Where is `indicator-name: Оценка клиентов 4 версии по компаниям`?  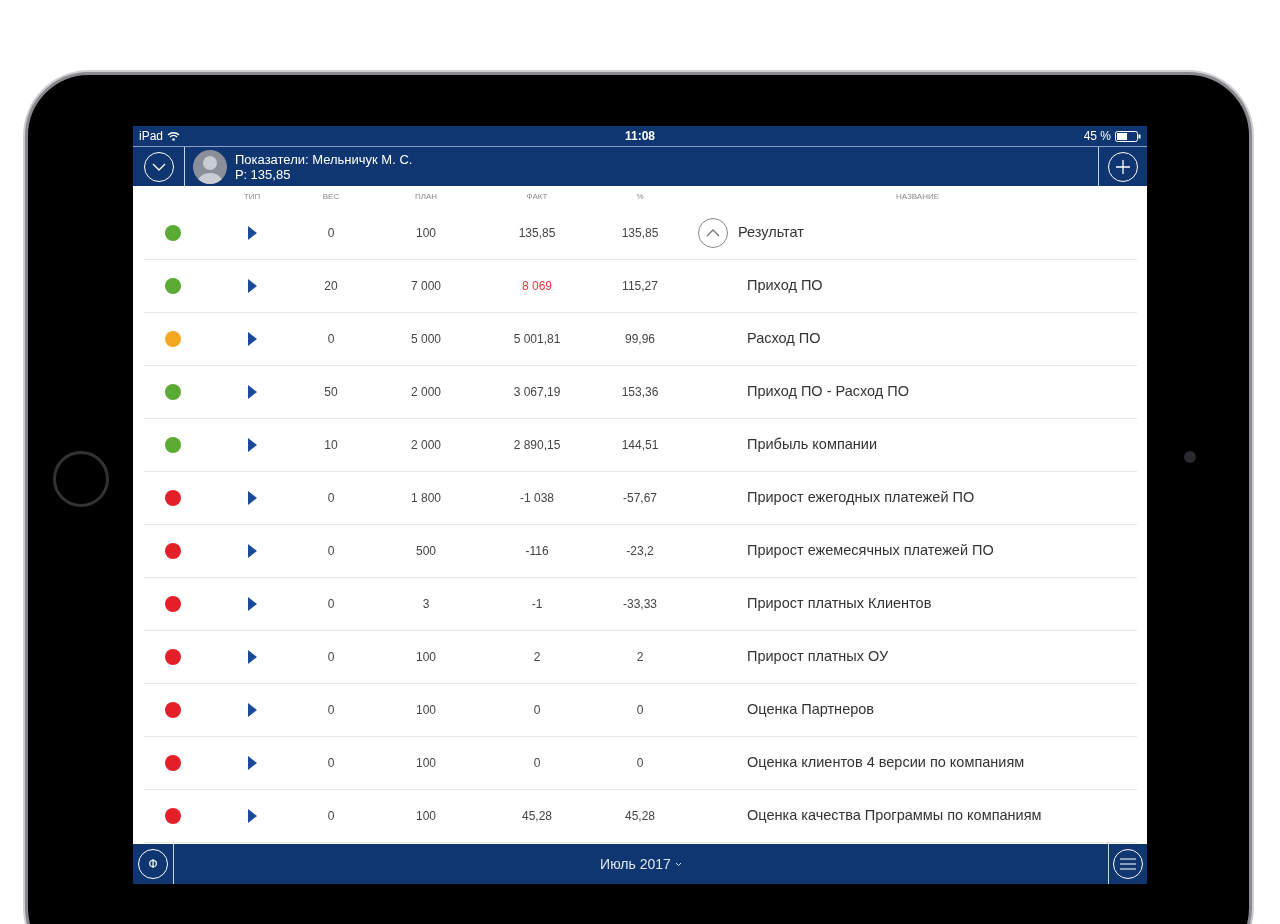
indicator-name: Оценка клиентов 4 версии по компаниям is located at coordinates (886, 763).